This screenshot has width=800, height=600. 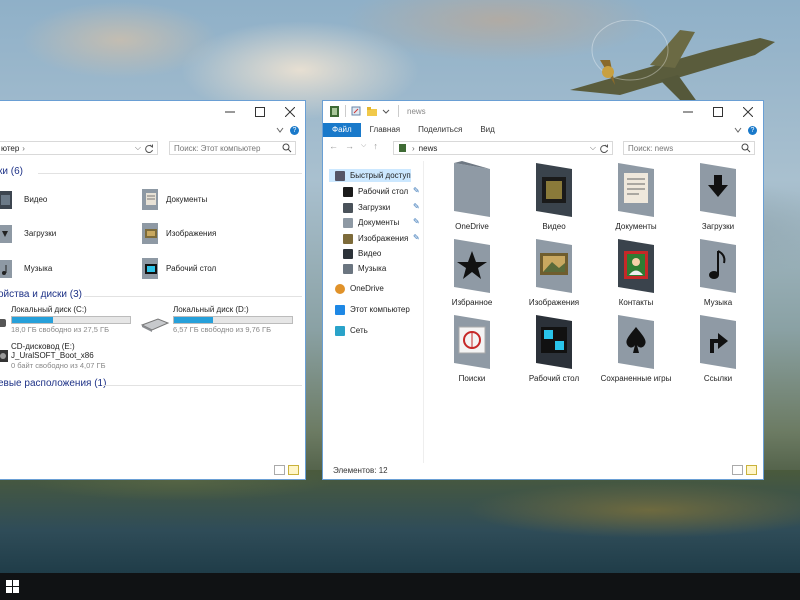 I want to click on spade-folder-icon, so click(x=636, y=342).